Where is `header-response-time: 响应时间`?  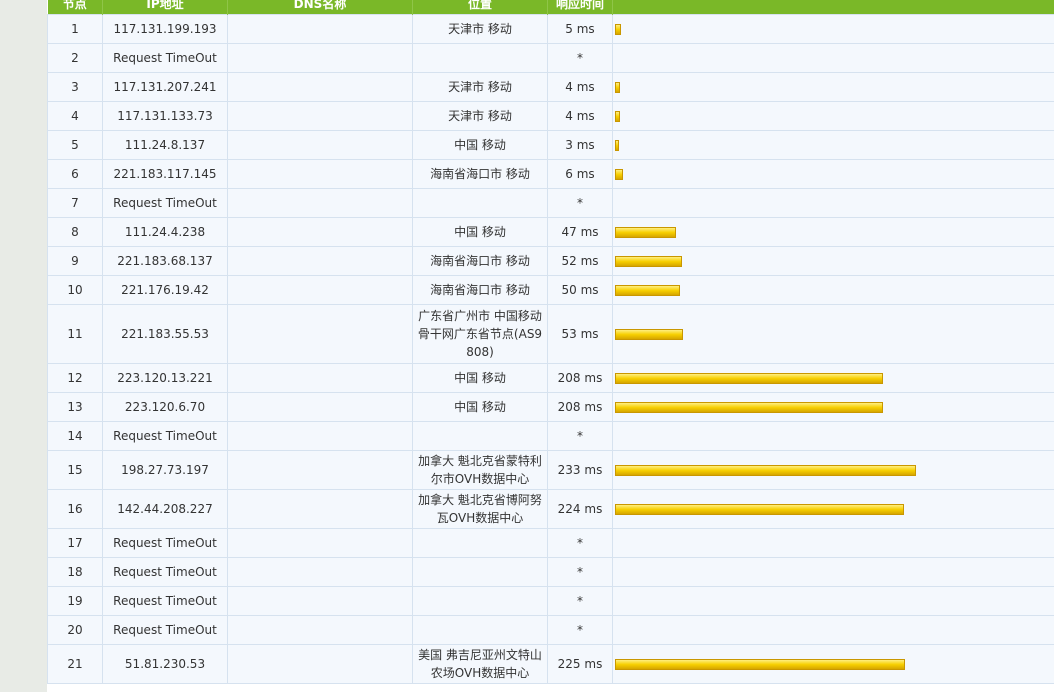 header-response-time: 响应时间 is located at coordinates (580, 7).